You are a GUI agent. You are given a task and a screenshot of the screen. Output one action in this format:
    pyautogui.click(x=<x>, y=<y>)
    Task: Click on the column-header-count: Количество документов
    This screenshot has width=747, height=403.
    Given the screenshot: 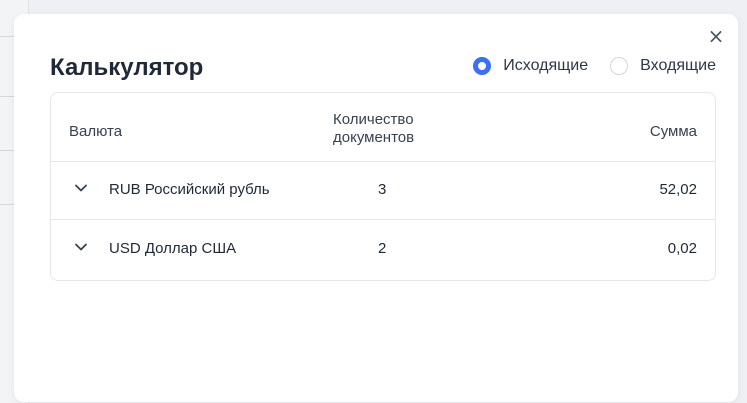 What is the action you would take?
    pyautogui.click(x=393, y=129)
    